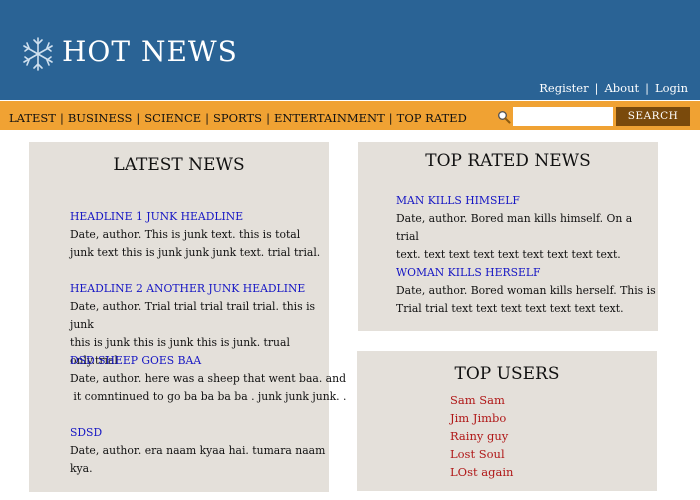 The width and height of the screenshot is (700, 500). Describe the element at coordinates (38, 54) in the screenshot. I see `snowflake-icon` at that location.